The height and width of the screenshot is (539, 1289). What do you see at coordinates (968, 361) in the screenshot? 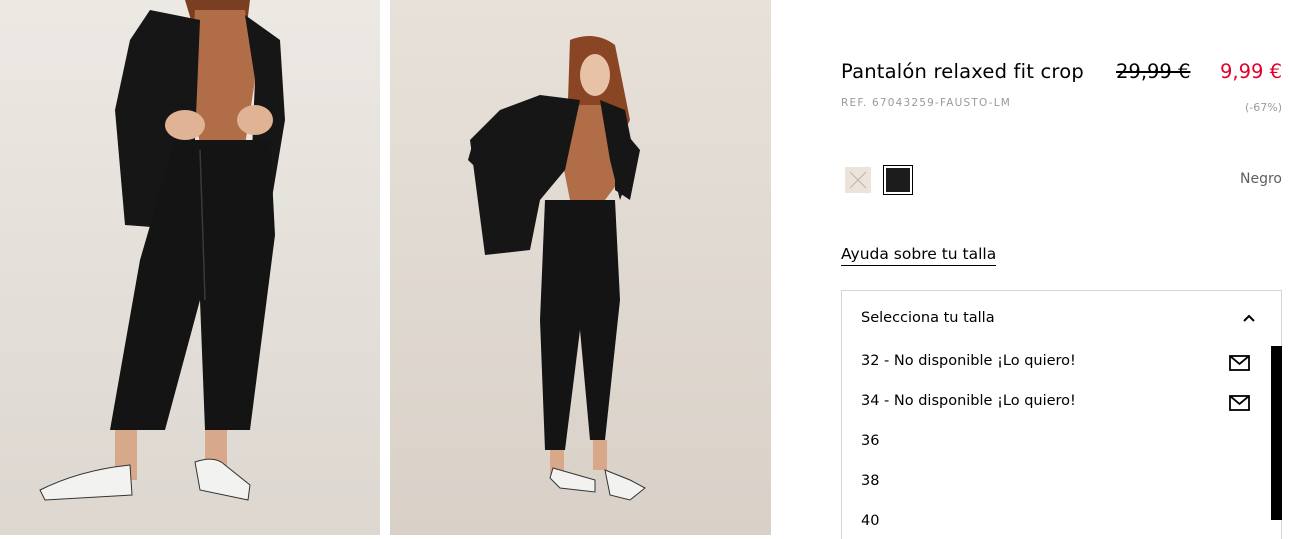
I see `size-option-label: 32 - No disponible ¡Lo quiero!` at bounding box center [968, 361].